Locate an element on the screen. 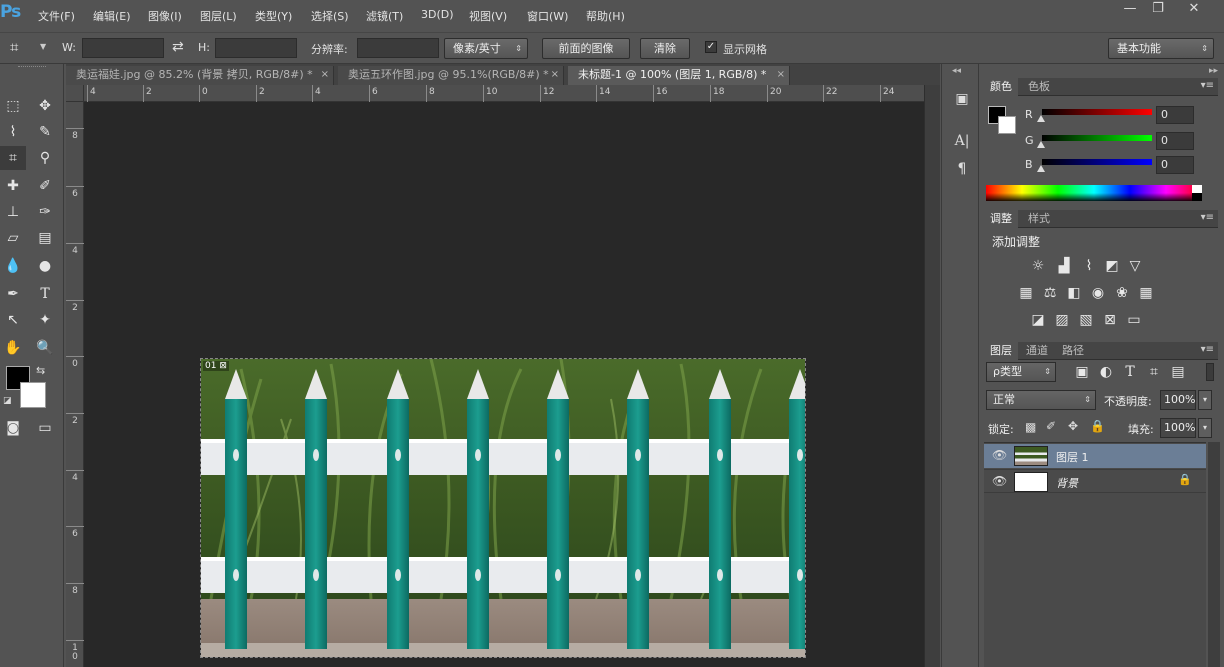 The height and width of the screenshot is (667, 1224). menu-help: 帮助(H) is located at coordinates (605, 16).